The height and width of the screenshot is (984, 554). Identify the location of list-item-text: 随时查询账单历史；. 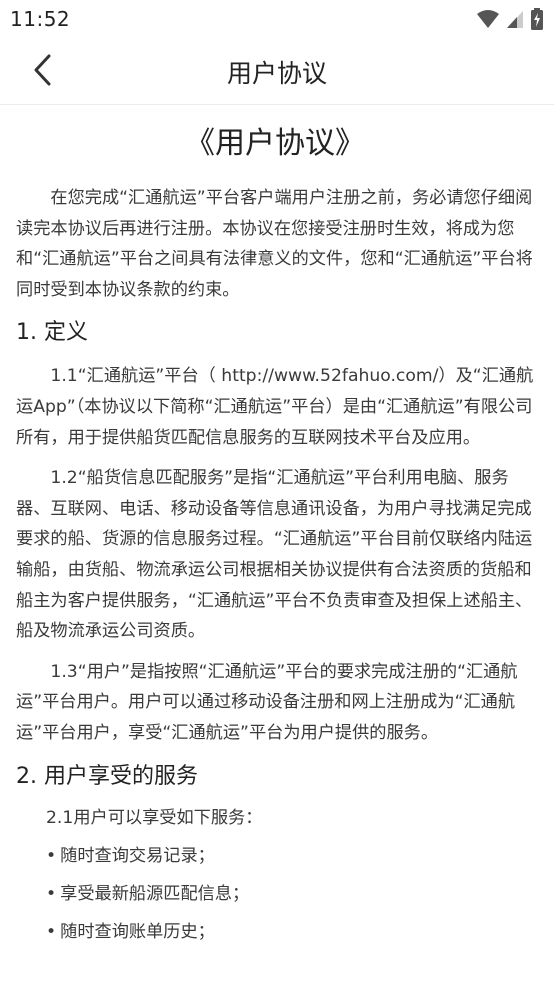
(137, 931).